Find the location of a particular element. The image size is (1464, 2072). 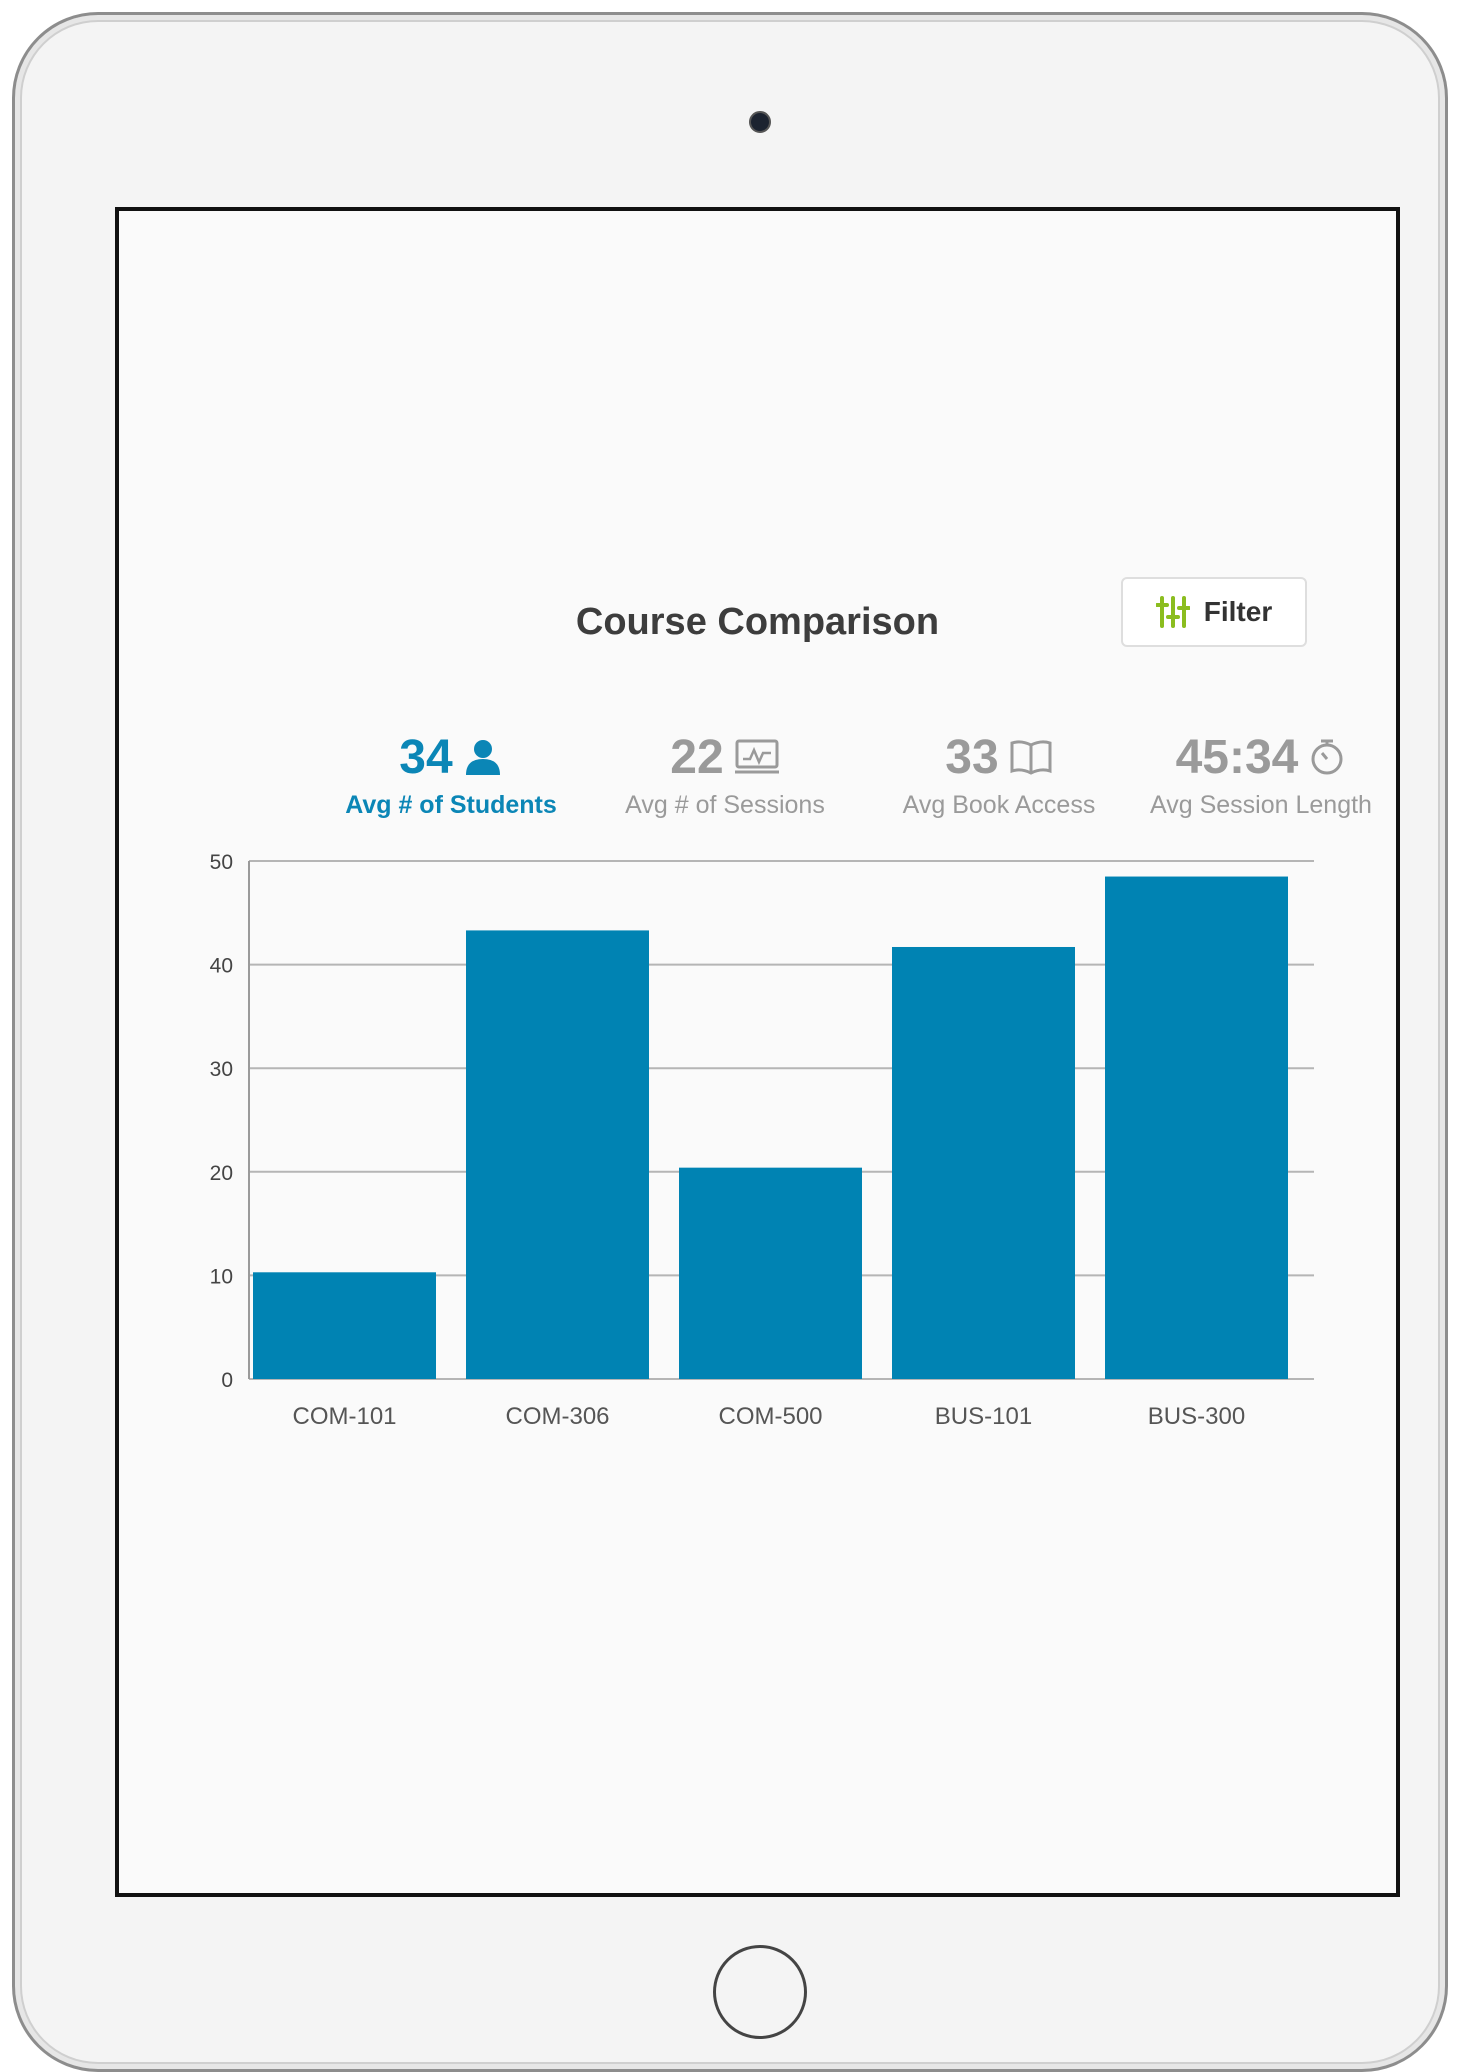

home-button is located at coordinates (760, 1992).